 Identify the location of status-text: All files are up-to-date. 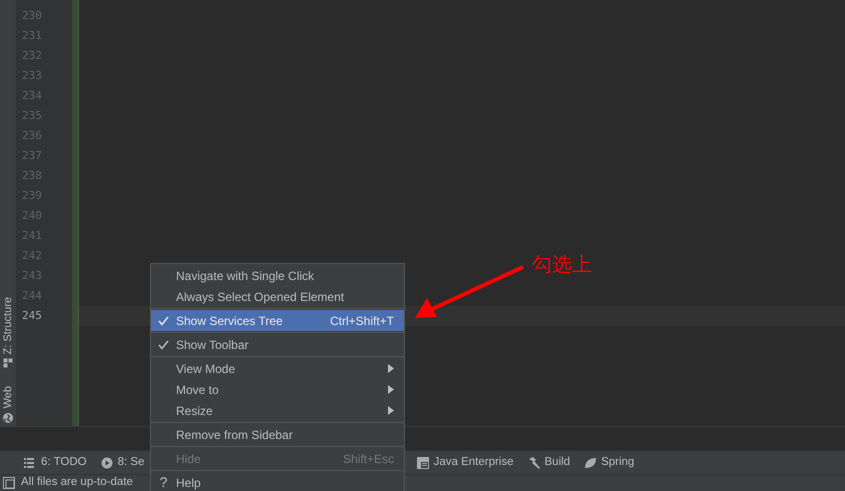
(77, 482).